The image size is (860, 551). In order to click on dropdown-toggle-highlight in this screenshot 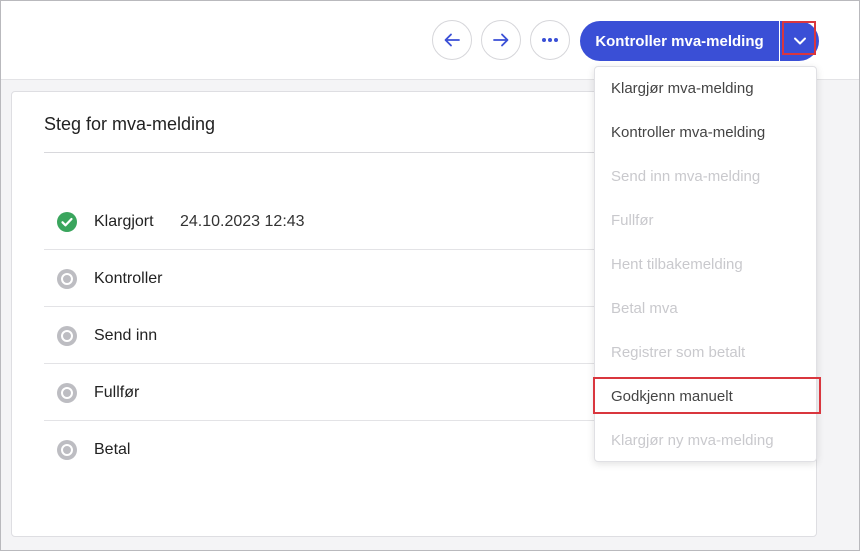, I will do `click(799, 38)`.